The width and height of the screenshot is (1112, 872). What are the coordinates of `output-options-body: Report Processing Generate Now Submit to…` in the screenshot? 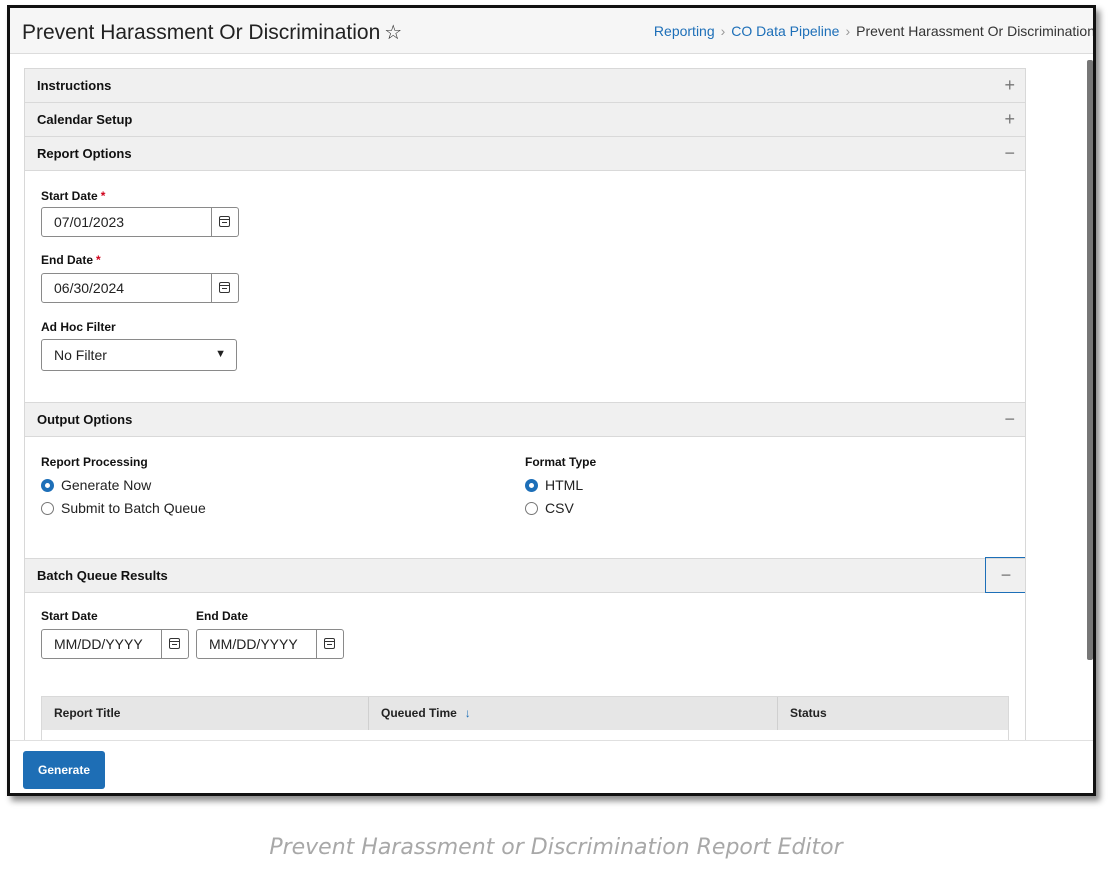 It's located at (525, 498).